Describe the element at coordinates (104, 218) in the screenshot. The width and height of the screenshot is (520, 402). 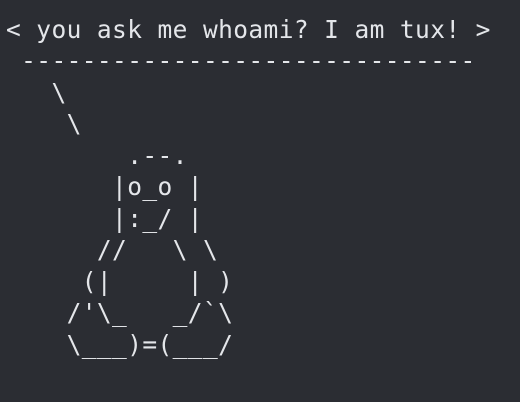
I see `tux-ascii-beak: |:_/ |` at that location.